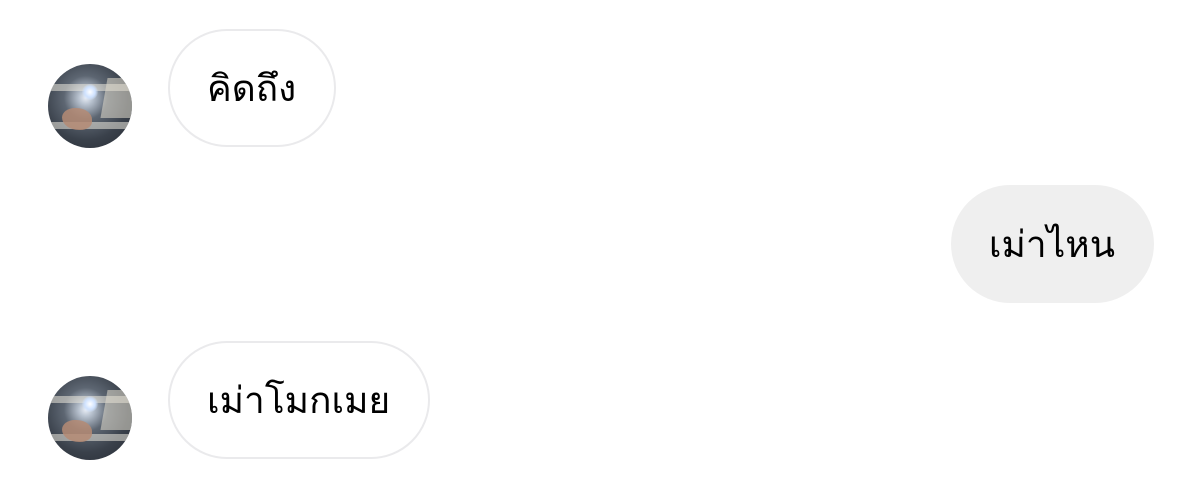  I want to click on message-bubble: คิดถึง, so click(252, 88).